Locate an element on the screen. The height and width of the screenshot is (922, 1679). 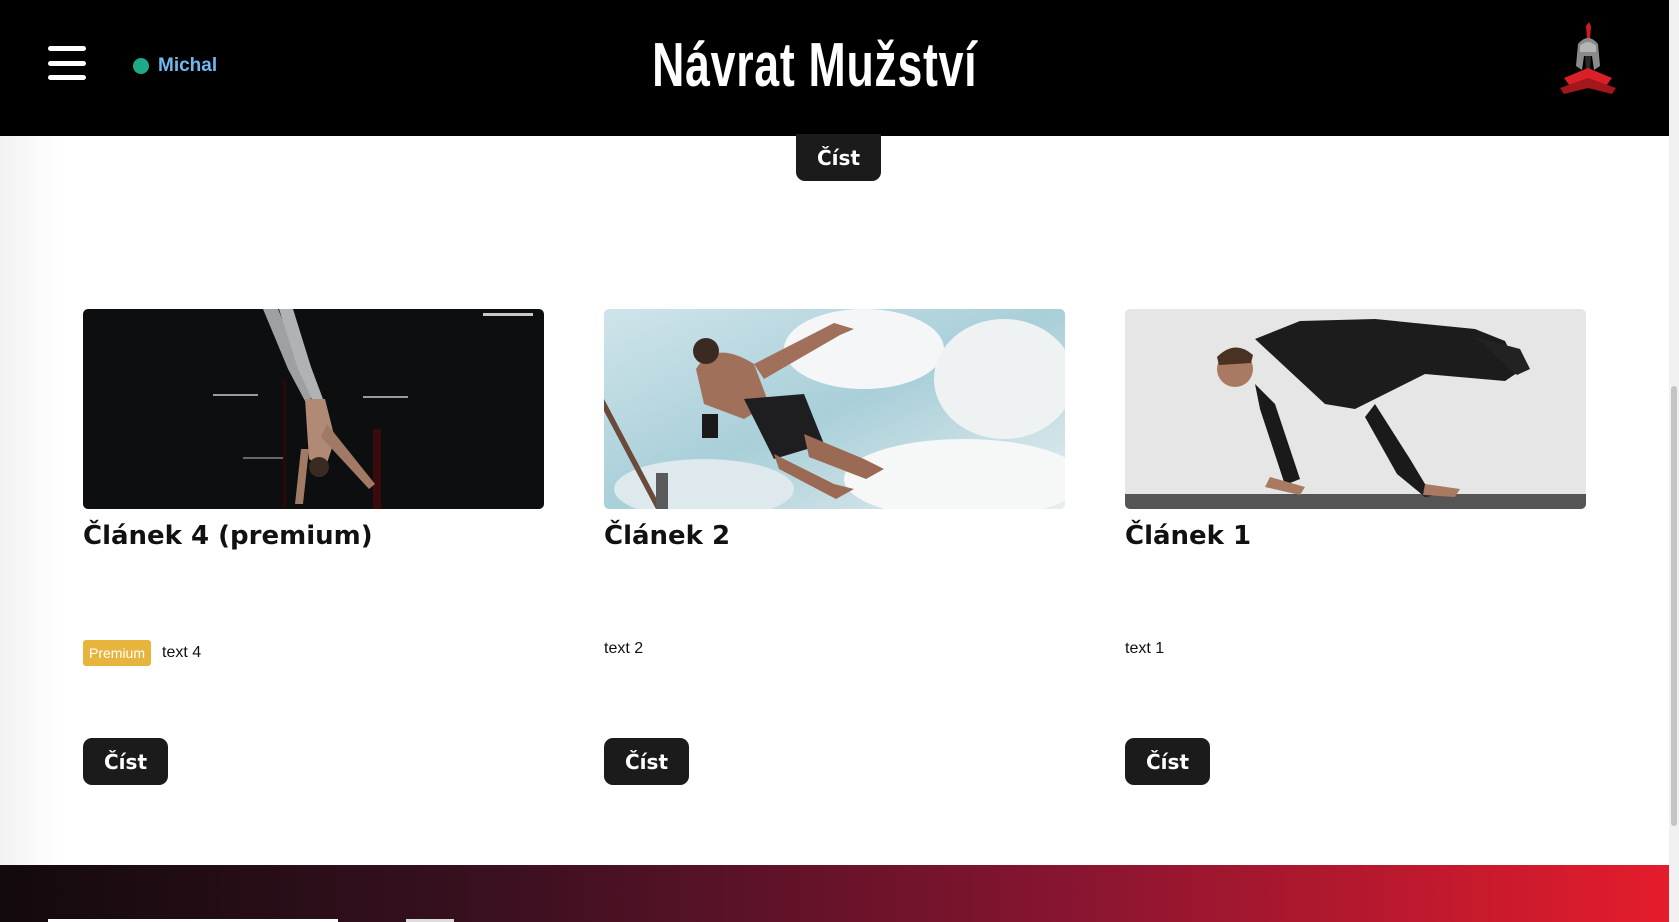
site-header: Michal Návrat Mužství is located at coordinates (834, 68).